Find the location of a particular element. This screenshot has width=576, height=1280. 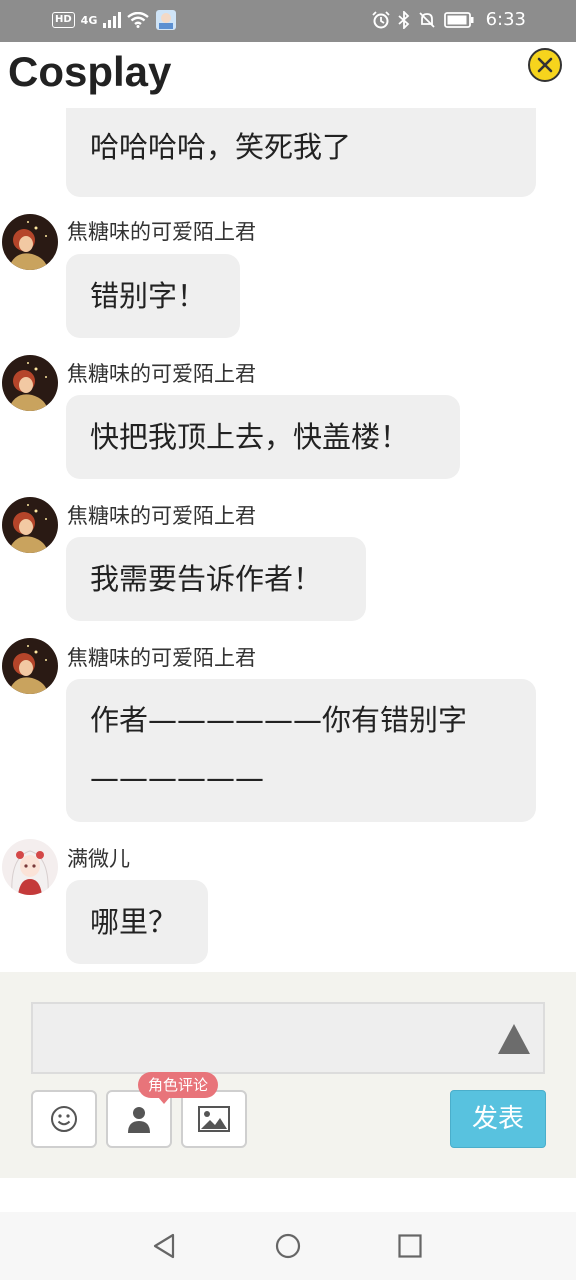

username: 满微儿 is located at coordinates (98, 859).